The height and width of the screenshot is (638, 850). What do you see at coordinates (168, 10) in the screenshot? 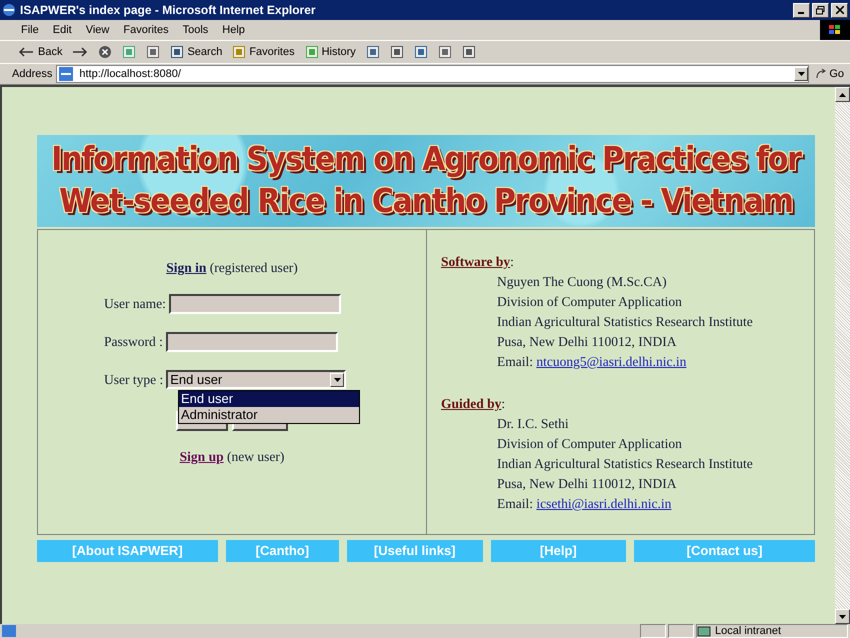
I see `window-title: ISAPWER's index page - Microsoft Internet Explorer` at bounding box center [168, 10].